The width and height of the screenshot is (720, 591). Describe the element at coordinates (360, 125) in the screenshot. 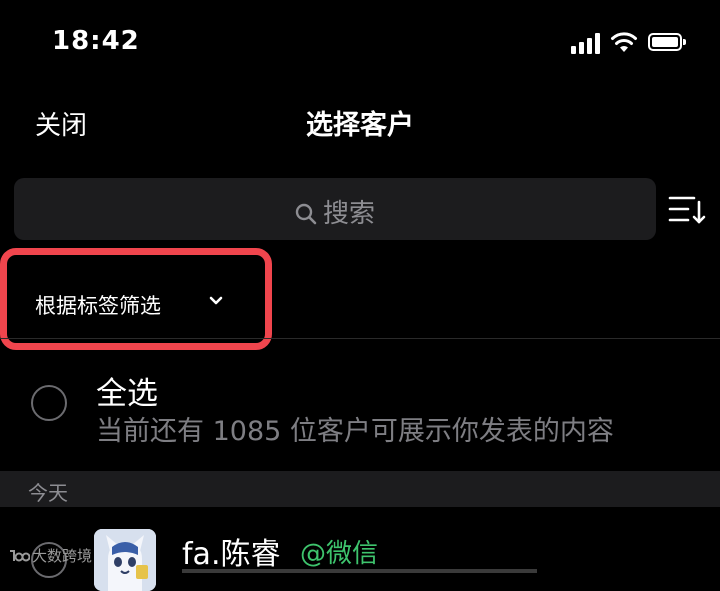

I see `page-title: 选择客户` at that location.